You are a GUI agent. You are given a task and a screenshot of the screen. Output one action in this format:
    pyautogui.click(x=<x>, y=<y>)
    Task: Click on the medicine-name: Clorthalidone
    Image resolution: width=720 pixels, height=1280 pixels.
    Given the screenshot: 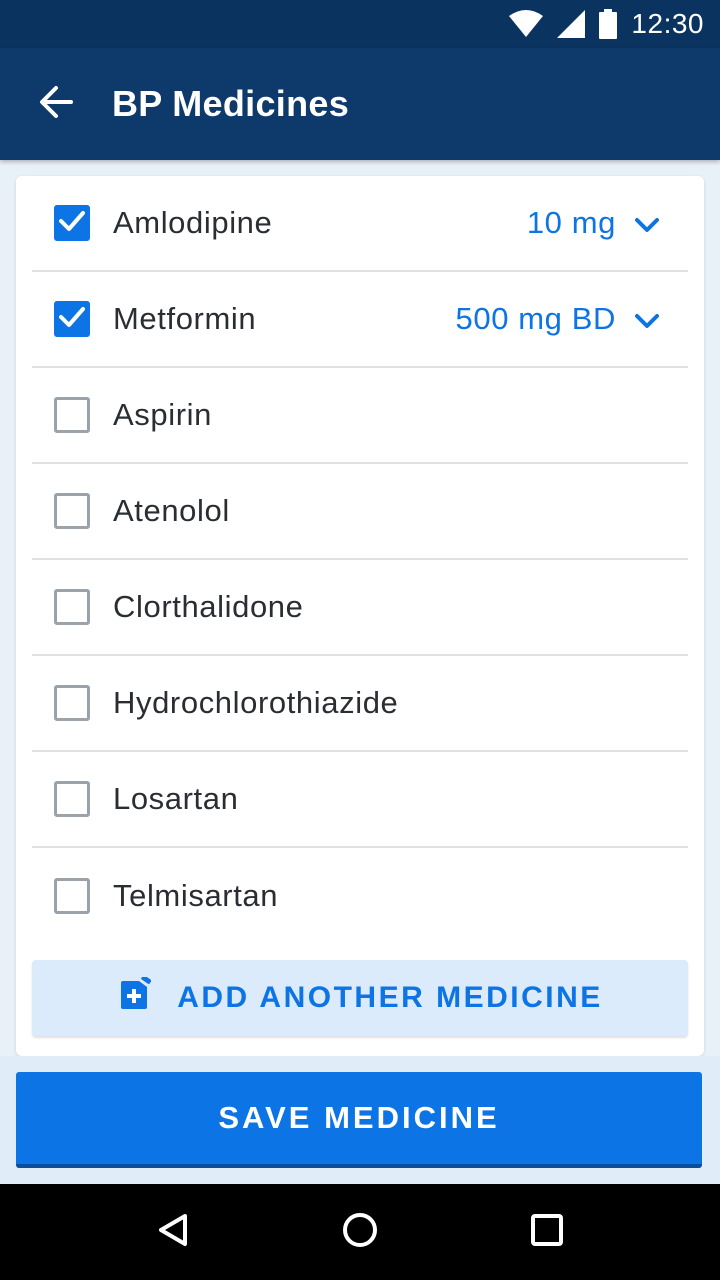 What is the action you would take?
    pyautogui.click(x=208, y=606)
    